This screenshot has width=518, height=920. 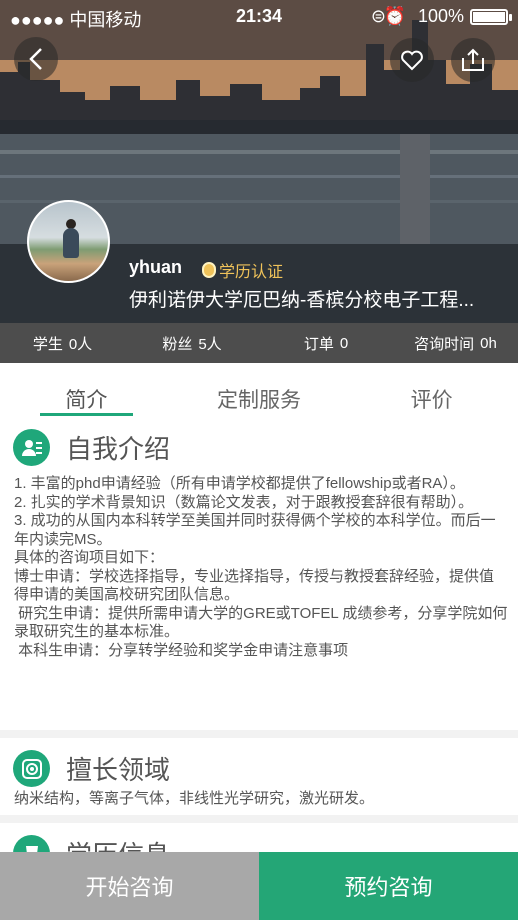 I want to click on expertise-header: 擅长领域, so click(x=91, y=768).